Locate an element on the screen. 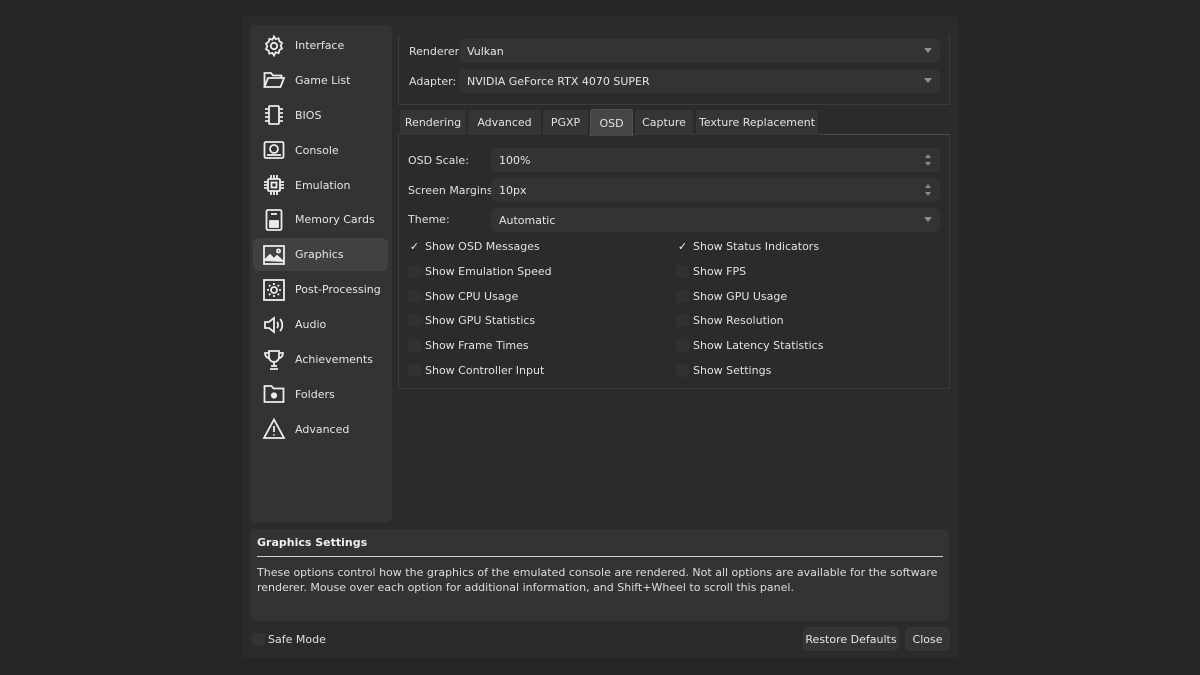  show-status-indicators-checkbox: ✓ Show Status Indicators is located at coordinates (747, 246).